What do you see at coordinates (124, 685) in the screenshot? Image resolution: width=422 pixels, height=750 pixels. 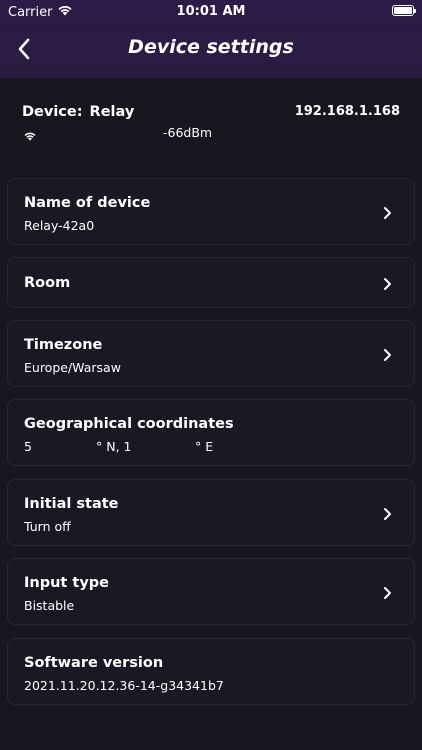 I see `software-version-value: 2021.11.20.12.36-14-g34341b7` at bounding box center [124, 685].